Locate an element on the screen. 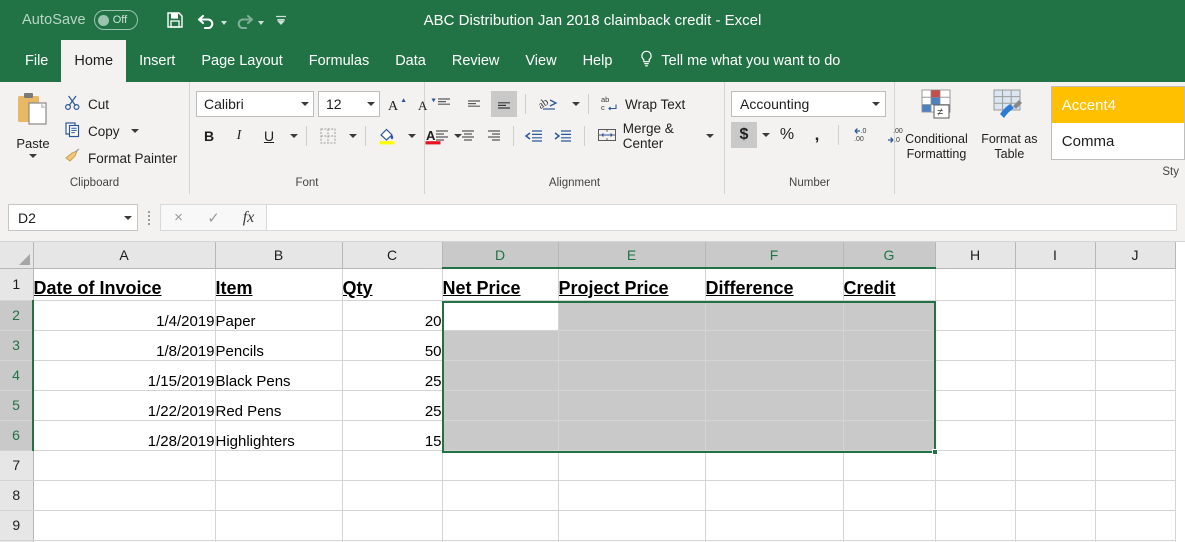 The image size is (1185, 542). cell-a3: 1/8/2019 is located at coordinates (124, 345).